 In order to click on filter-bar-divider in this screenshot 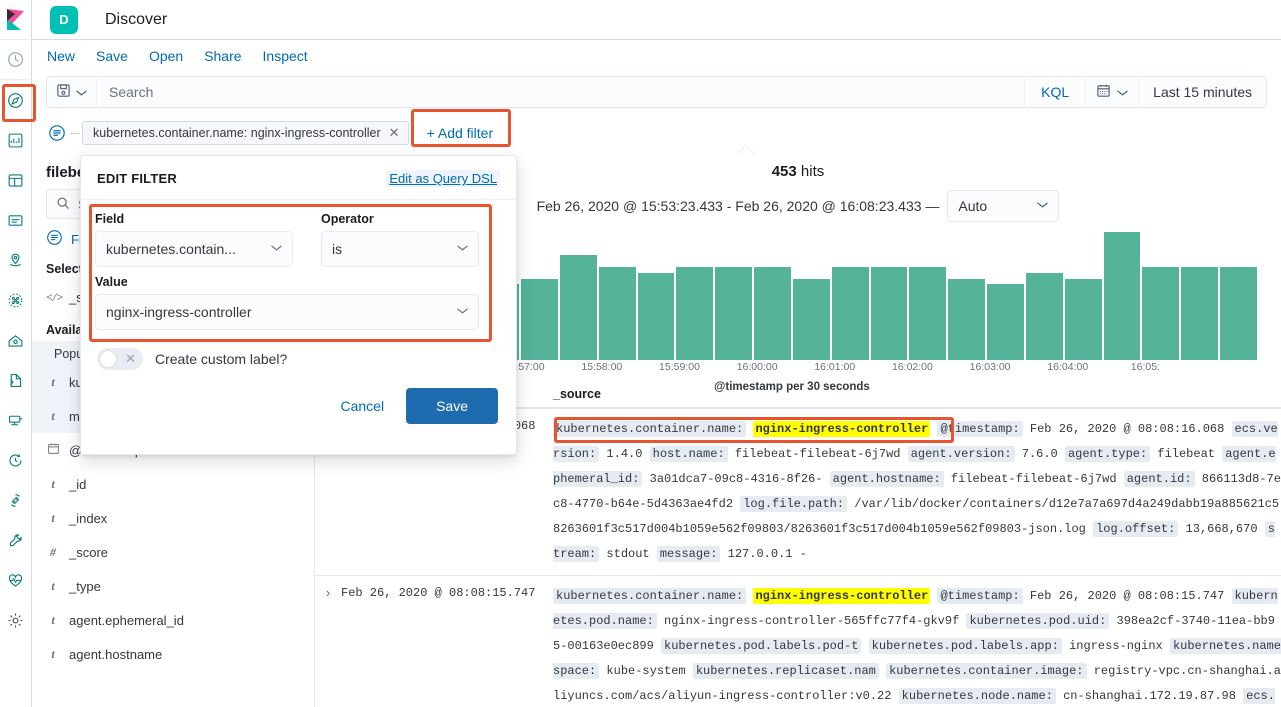, I will do `click(75, 133)`.